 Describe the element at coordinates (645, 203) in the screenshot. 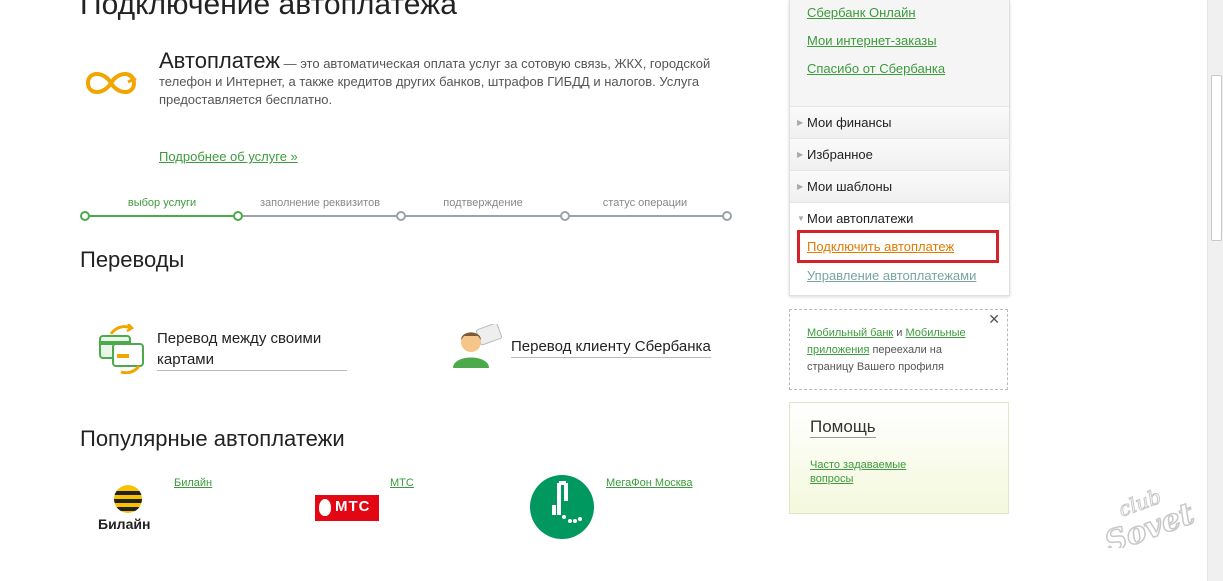

I see `step-label-status: статус операции` at that location.